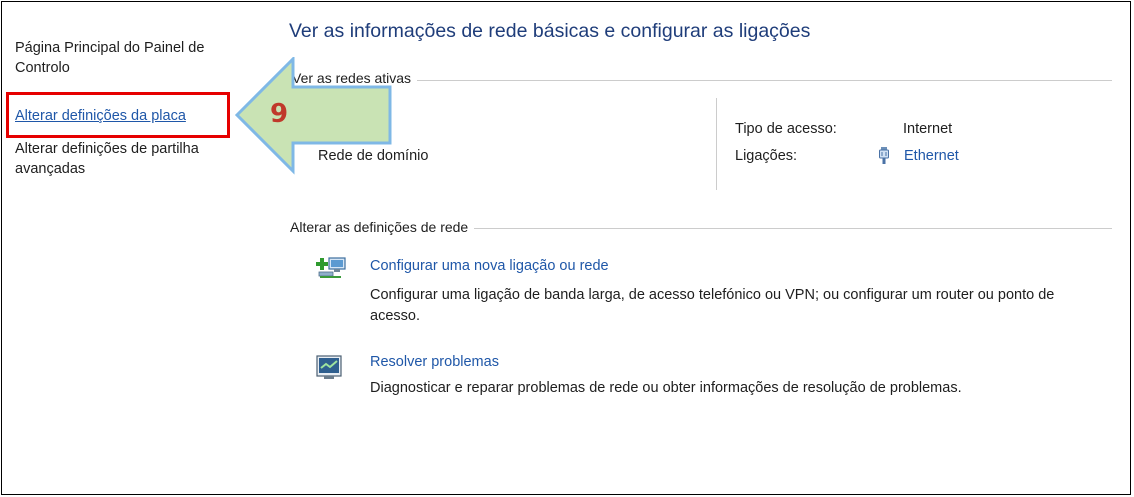 Image resolution: width=1134 pixels, height=497 pixels. Describe the element at coordinates (118, 115) in the screenshot. I see `highlight-box` at that location.